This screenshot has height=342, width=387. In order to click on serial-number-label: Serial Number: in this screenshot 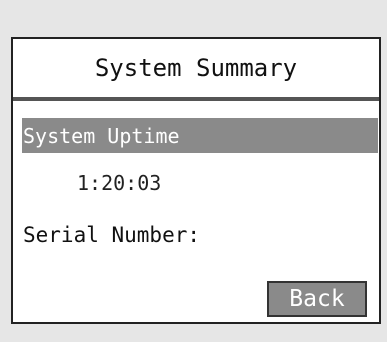, I will do `click(112, 235)`.